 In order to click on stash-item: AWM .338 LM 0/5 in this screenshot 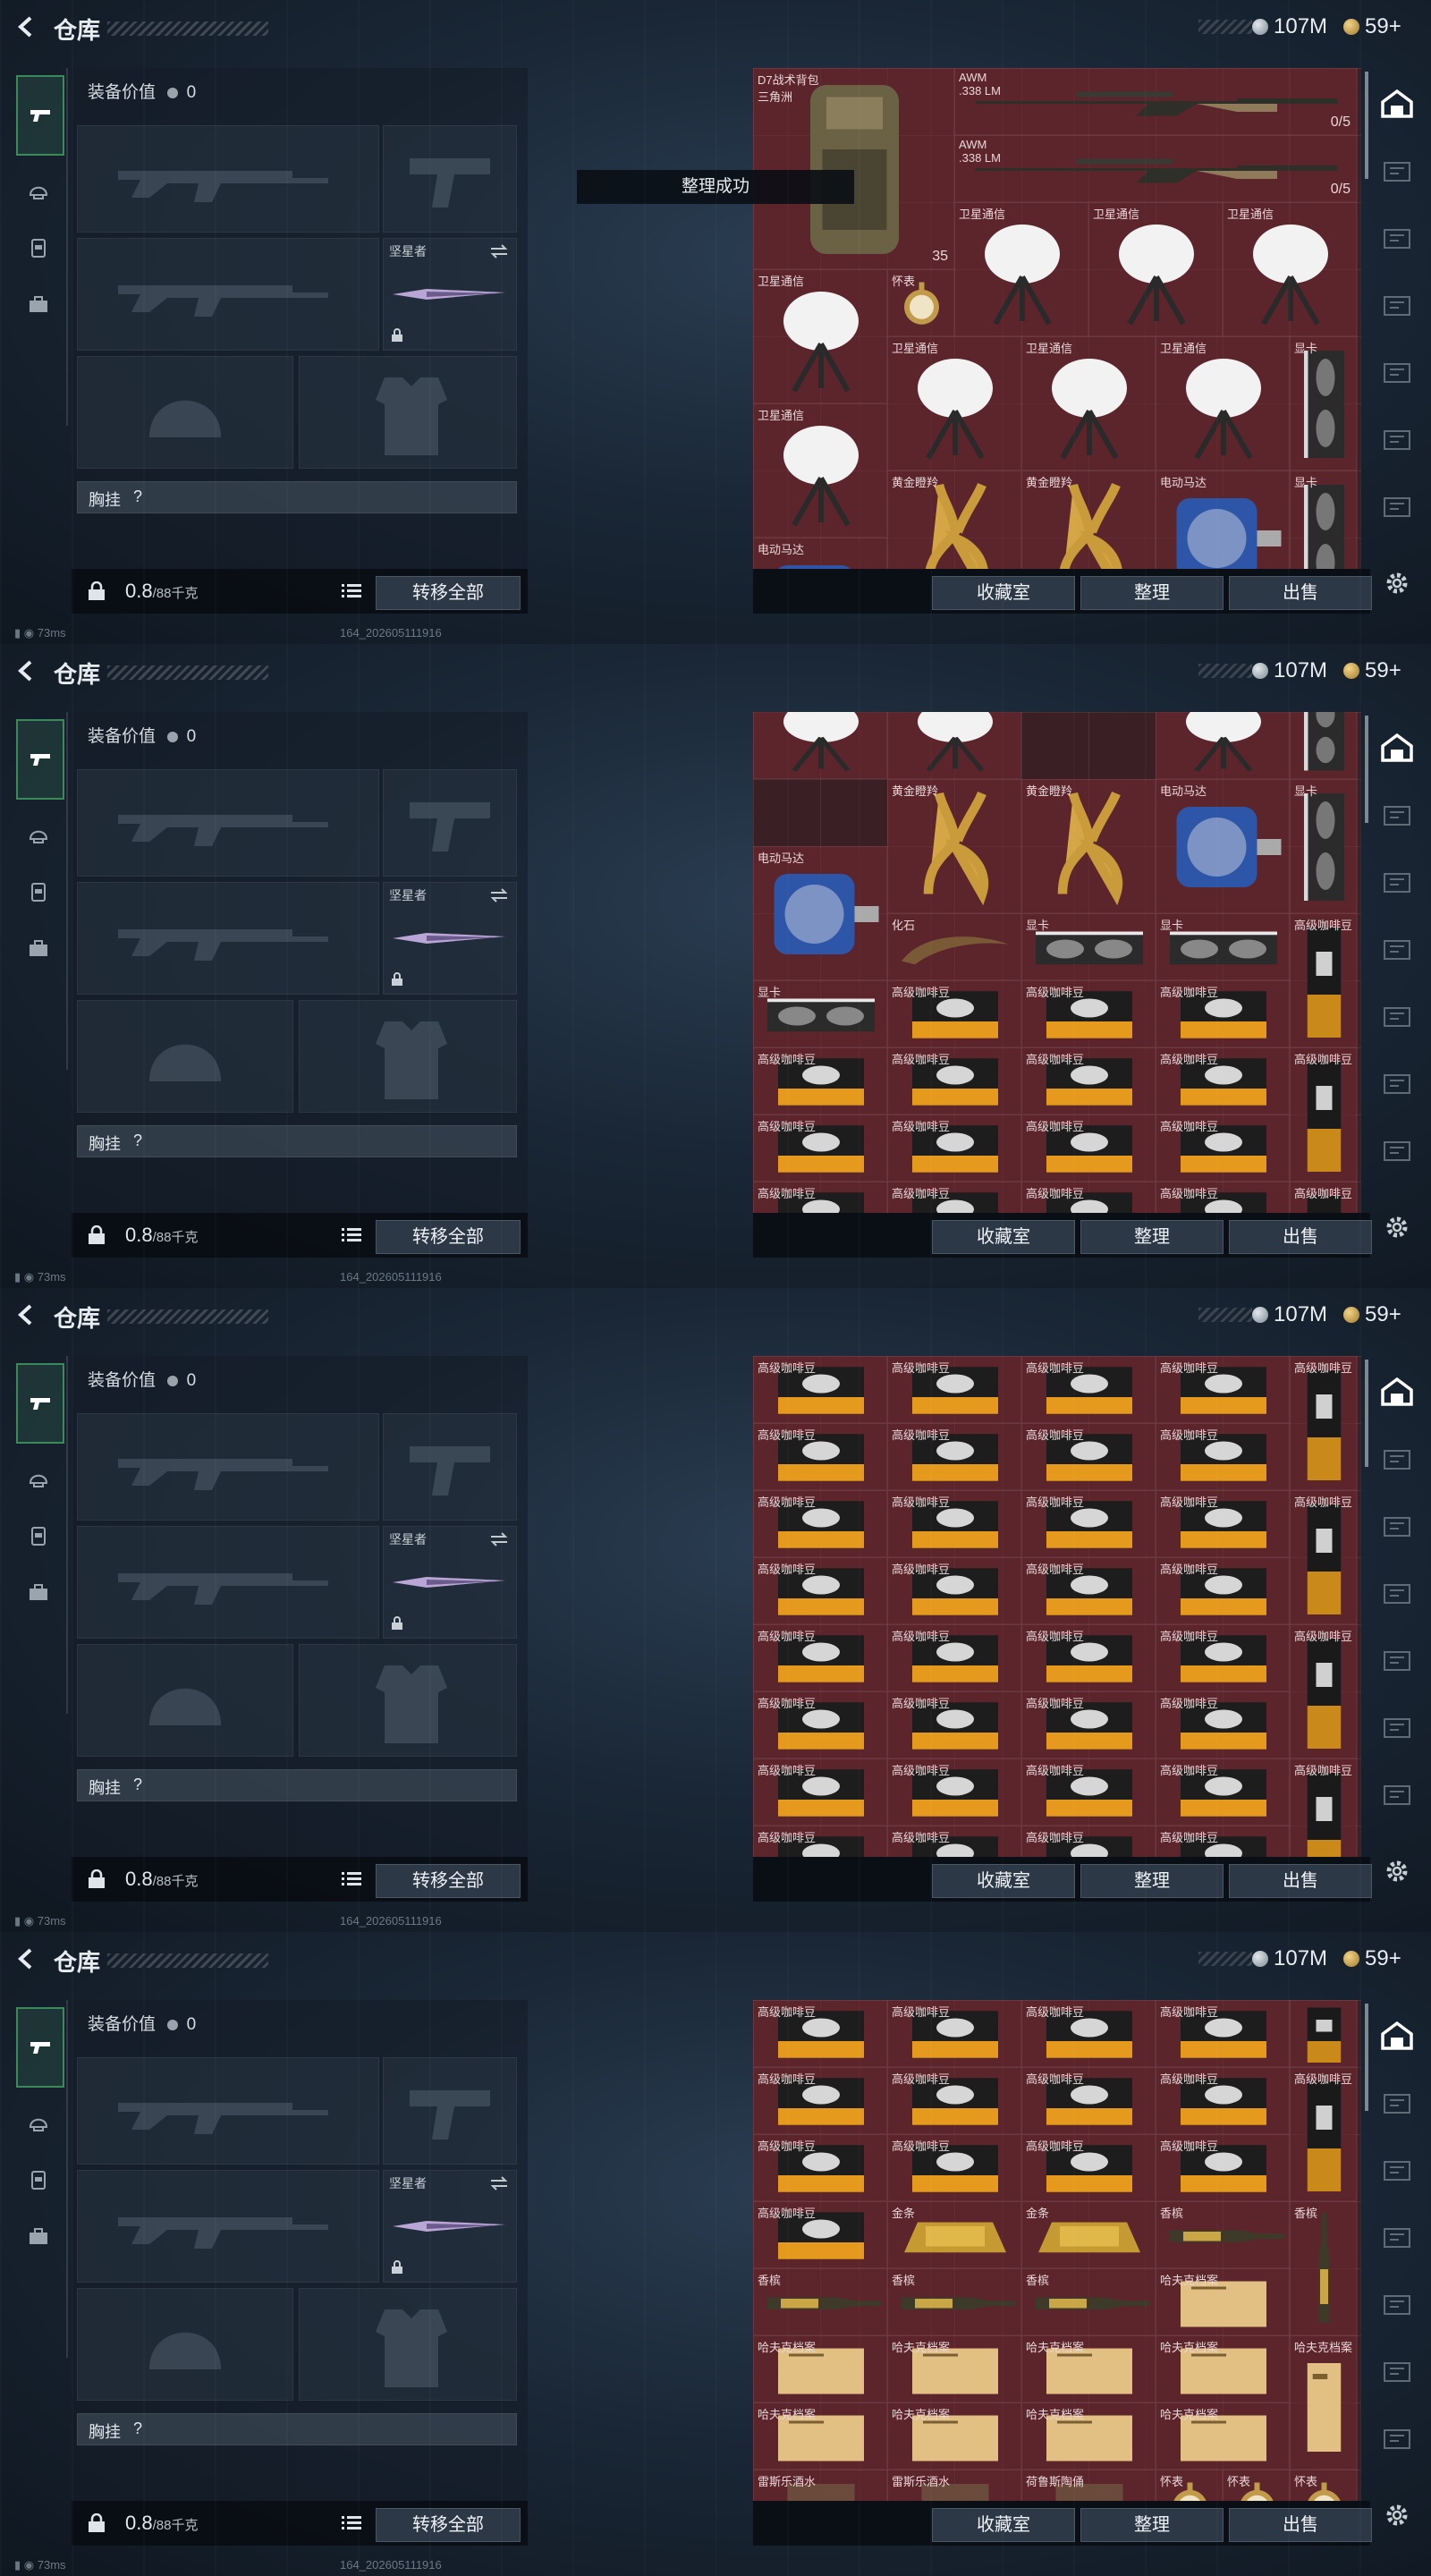, I will do `click(1156, 101)`.